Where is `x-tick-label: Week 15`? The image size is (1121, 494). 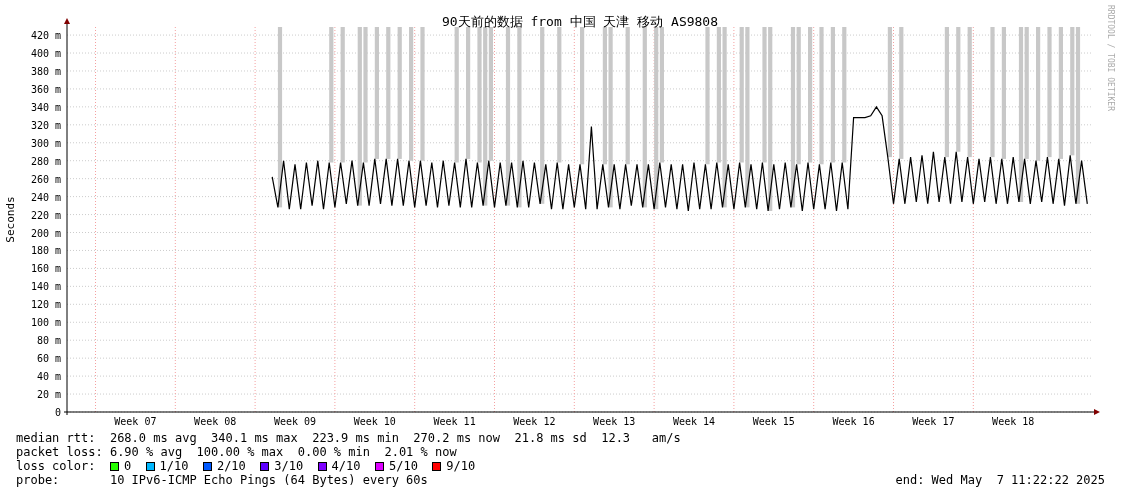 x-tick-label: Week 15 is located at coordinates (773, 421).